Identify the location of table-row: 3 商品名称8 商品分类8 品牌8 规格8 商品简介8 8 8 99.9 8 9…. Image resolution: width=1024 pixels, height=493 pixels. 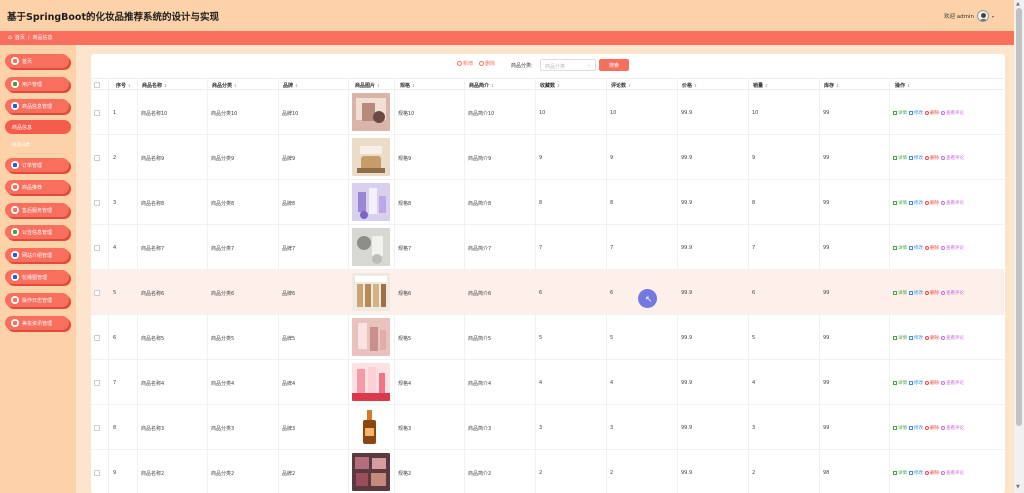
(547, 202).